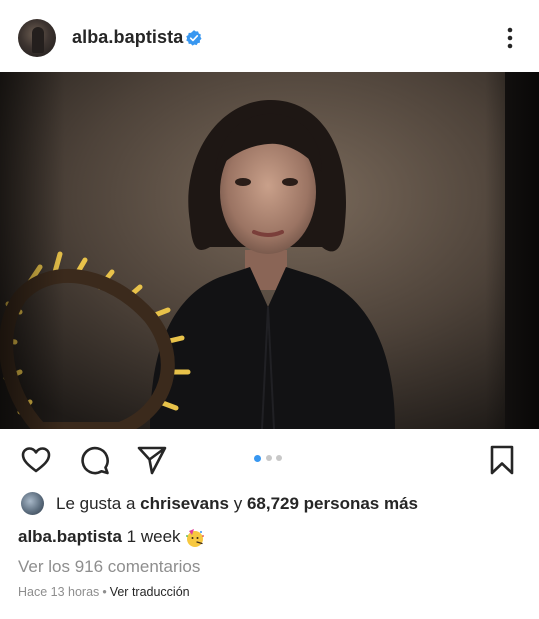  I want to click on see-translation-link: Ver traducción, so click(150, 592).